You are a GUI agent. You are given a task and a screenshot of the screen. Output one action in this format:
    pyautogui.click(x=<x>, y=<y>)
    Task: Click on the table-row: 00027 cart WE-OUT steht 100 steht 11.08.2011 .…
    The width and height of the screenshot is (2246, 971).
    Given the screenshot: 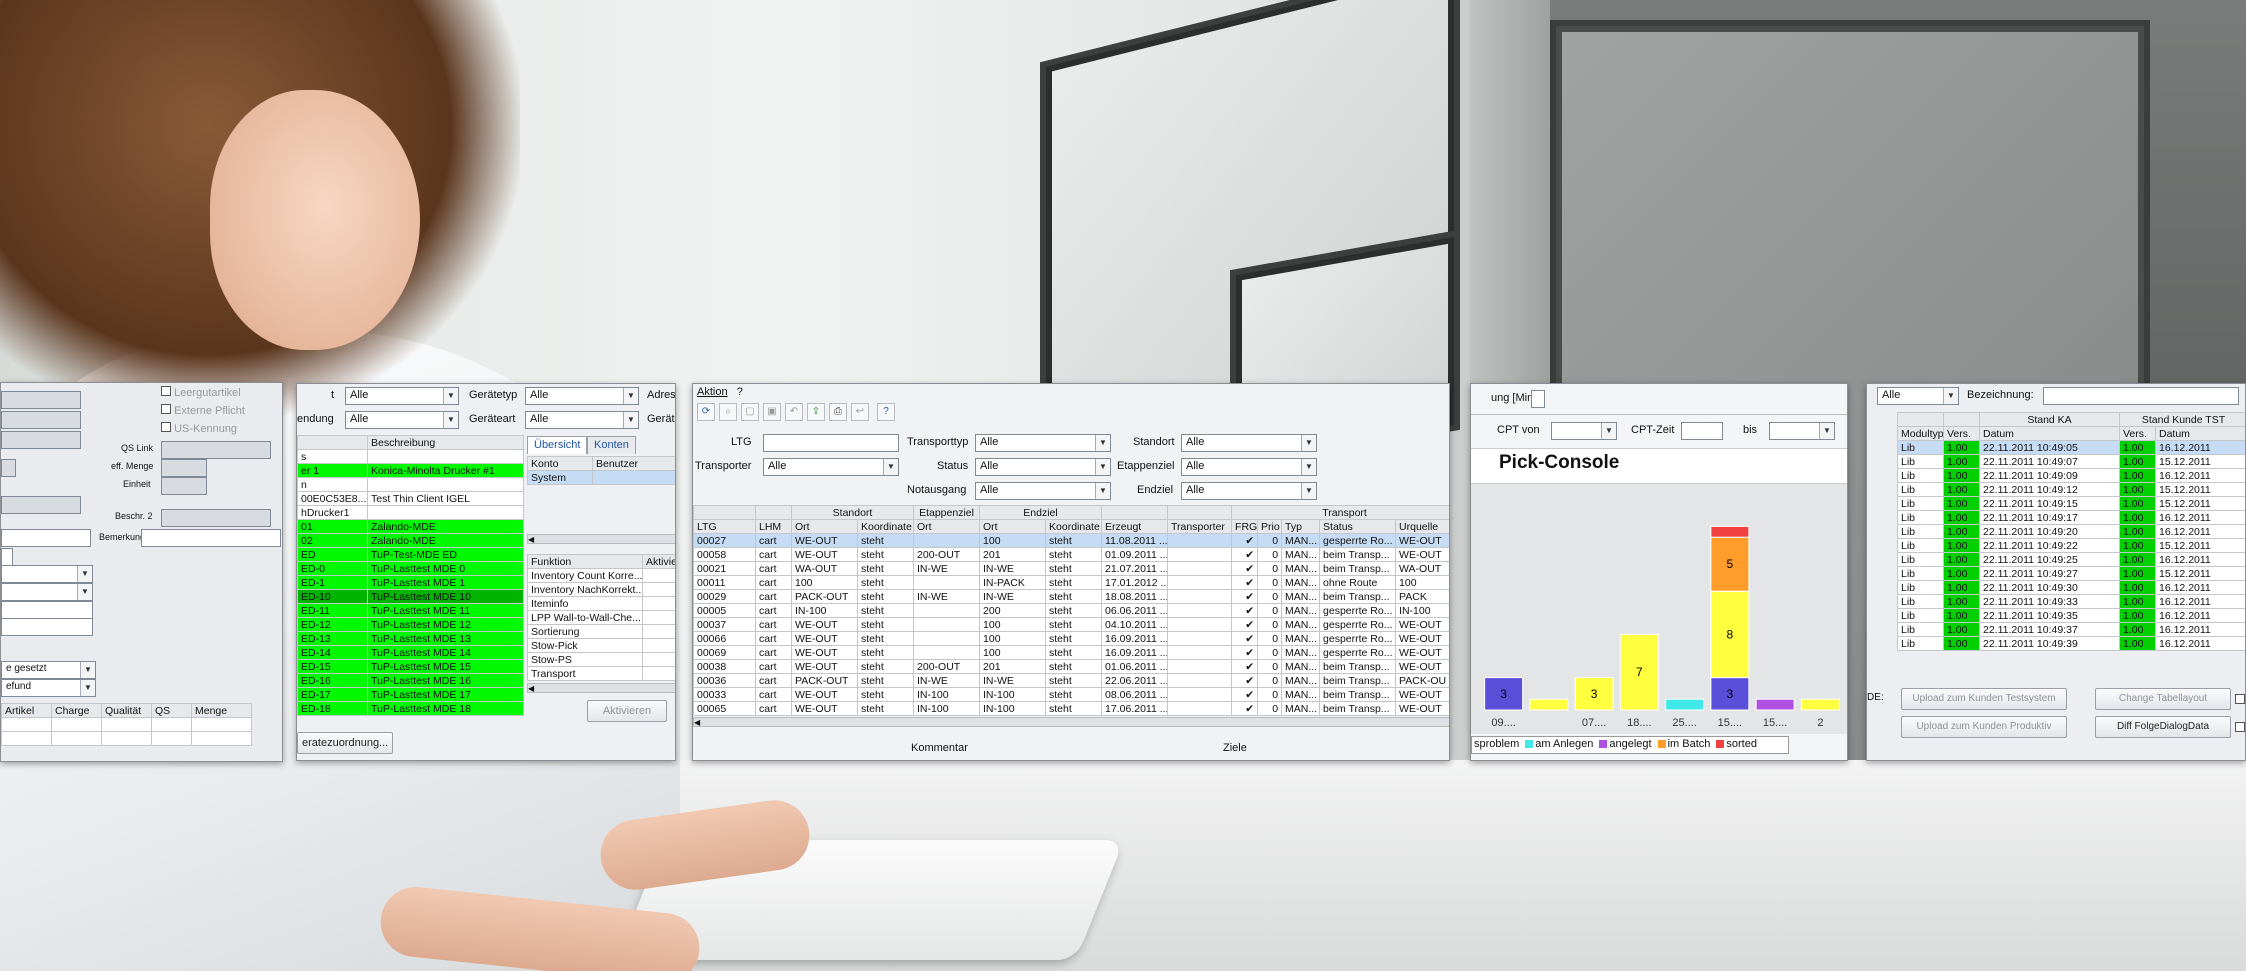 What is the action you would take?
    pyautogui.click(x=1071, y=540)
    